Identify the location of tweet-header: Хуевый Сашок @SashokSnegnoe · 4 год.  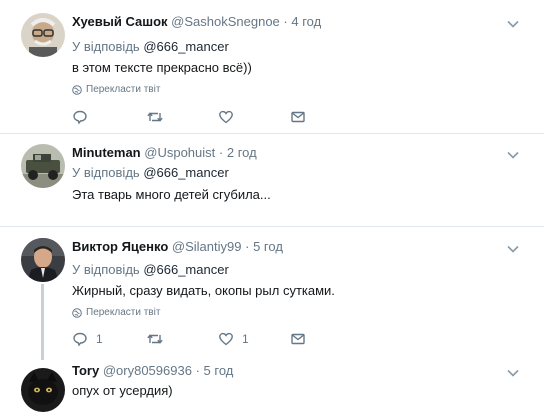
(196, 21).